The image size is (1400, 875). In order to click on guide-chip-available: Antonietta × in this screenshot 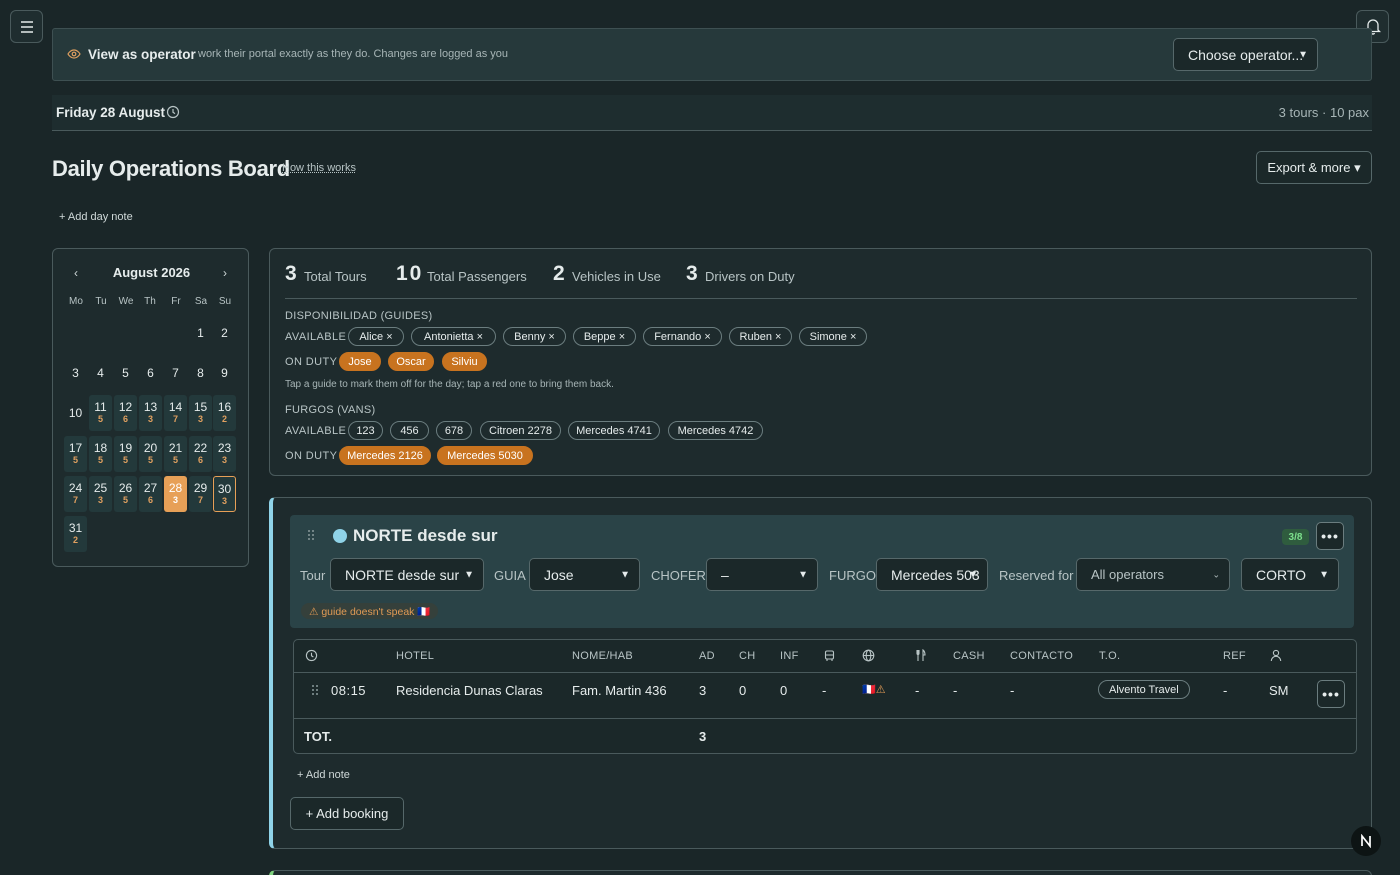, I will do `click(453, 336)`.